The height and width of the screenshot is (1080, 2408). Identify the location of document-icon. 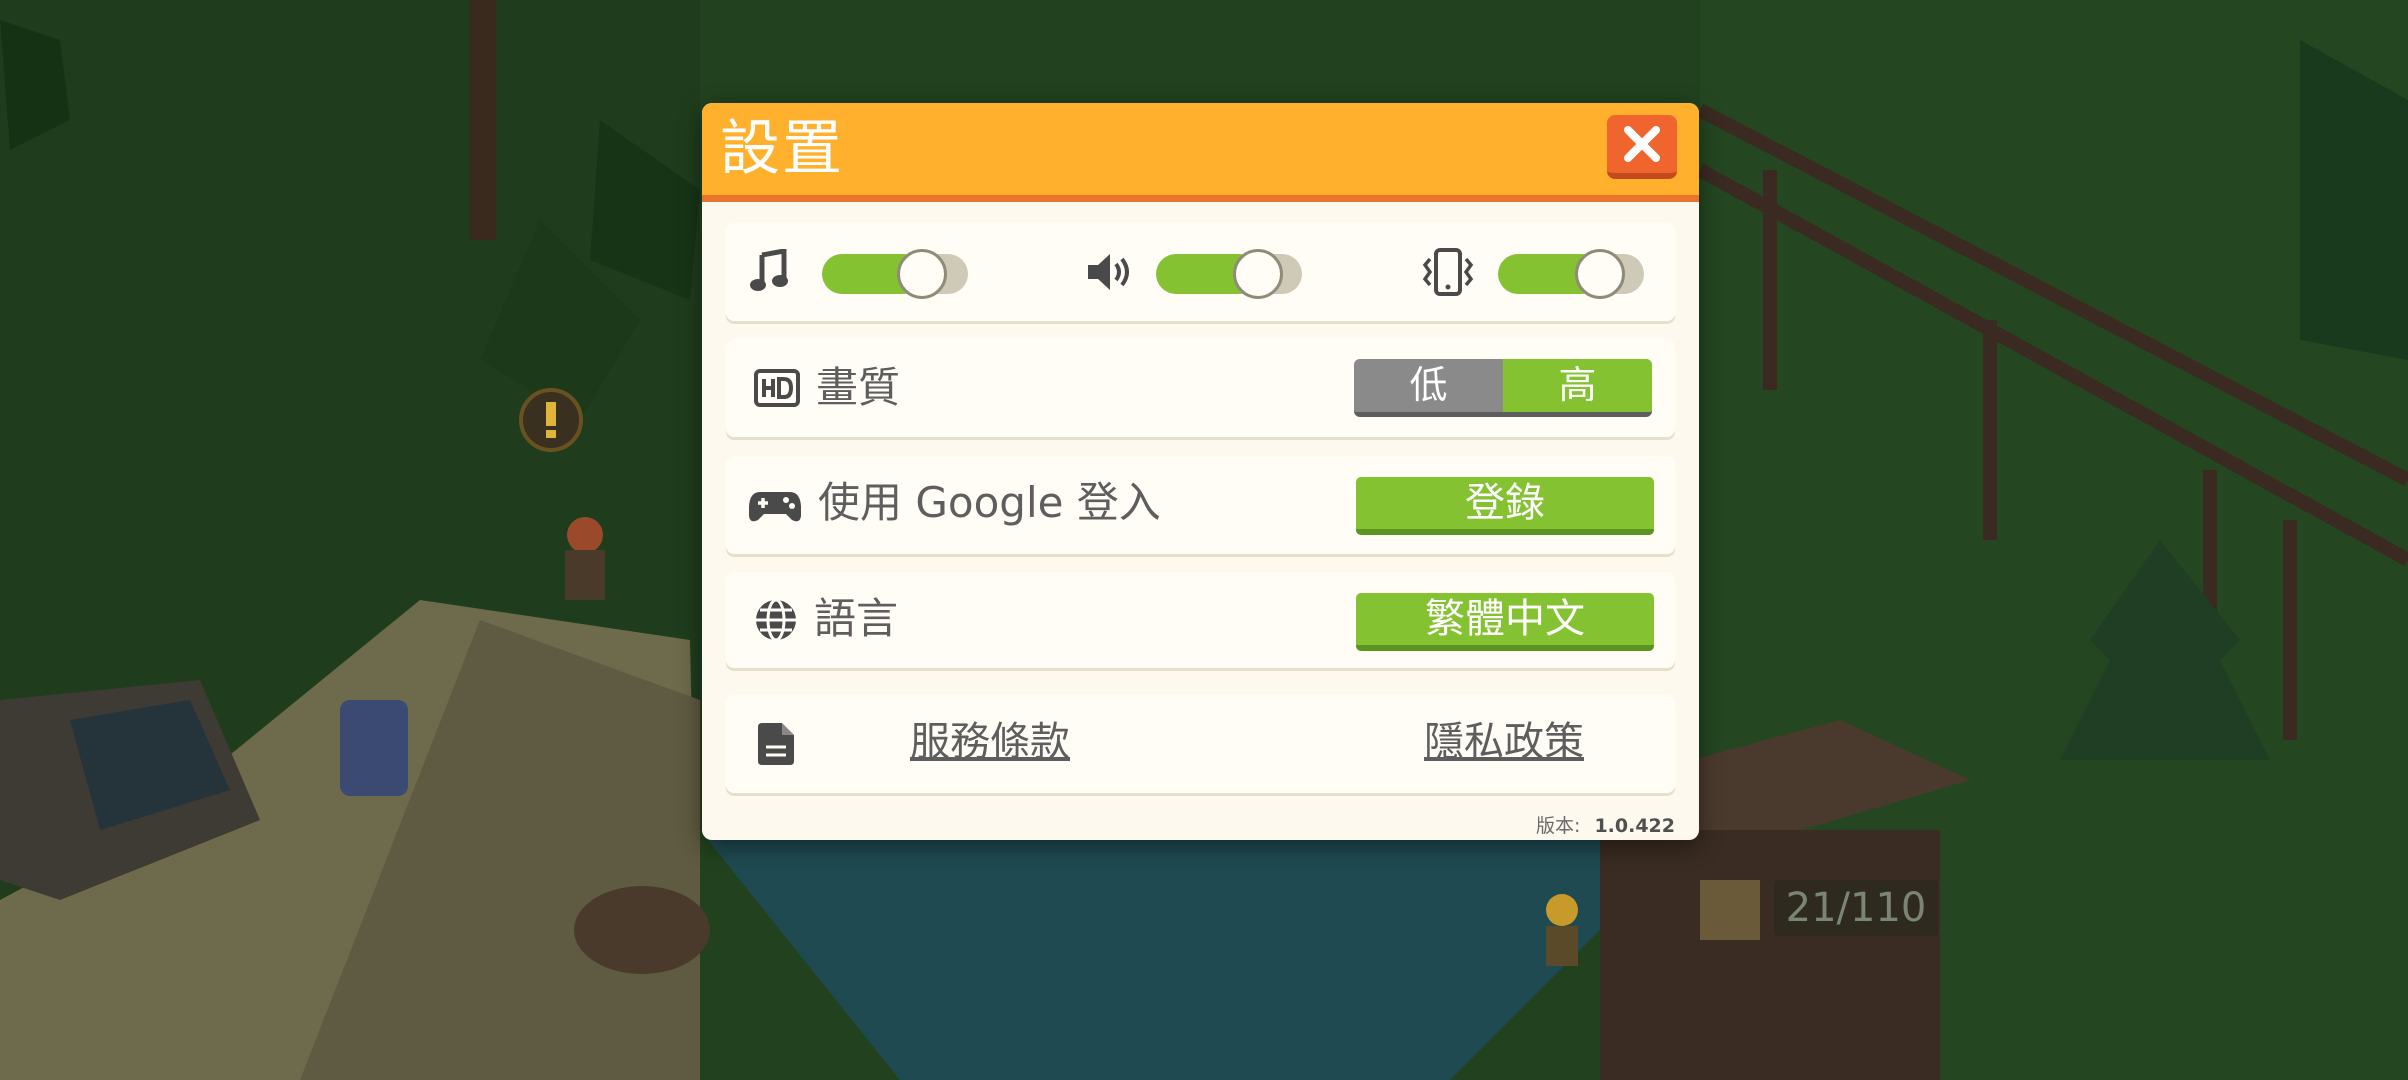
(776, 744).